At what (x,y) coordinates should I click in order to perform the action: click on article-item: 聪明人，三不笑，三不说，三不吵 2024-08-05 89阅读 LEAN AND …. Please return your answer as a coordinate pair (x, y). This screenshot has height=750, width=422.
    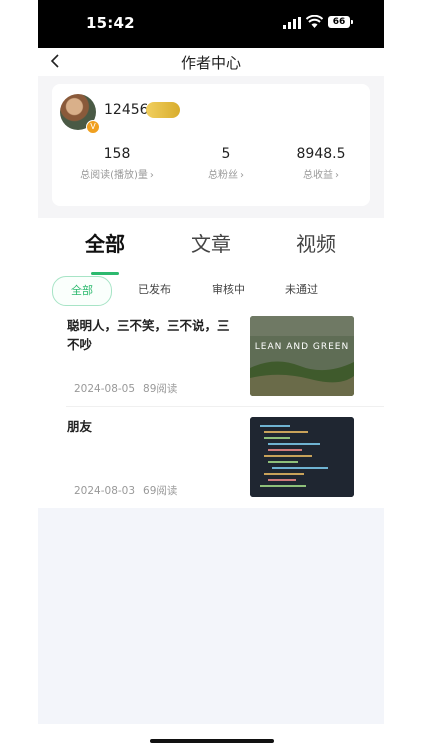
    Looking at the image, I should click on (211, 360).